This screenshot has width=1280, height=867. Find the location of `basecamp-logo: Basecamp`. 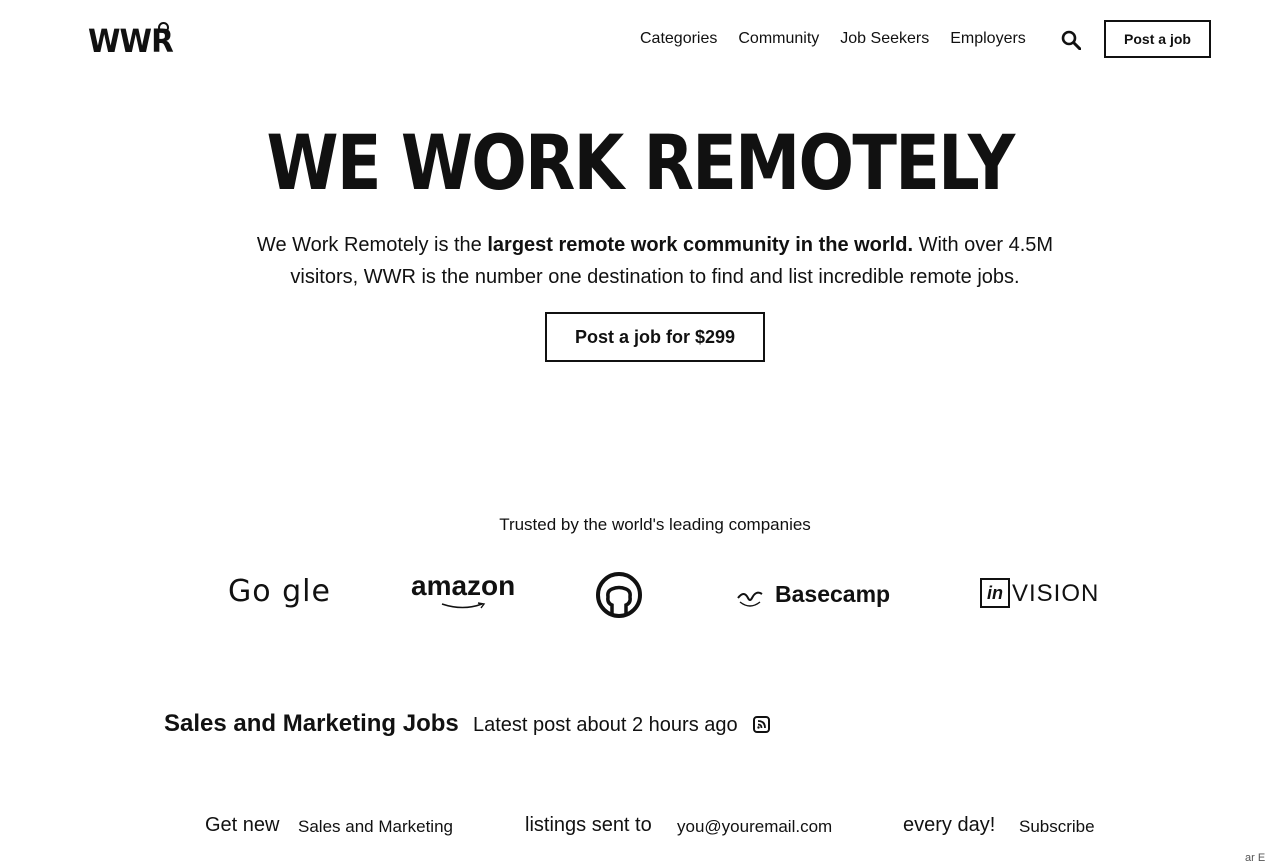

basecamp-logo: Basecamp is located at coordinates (833, 594).